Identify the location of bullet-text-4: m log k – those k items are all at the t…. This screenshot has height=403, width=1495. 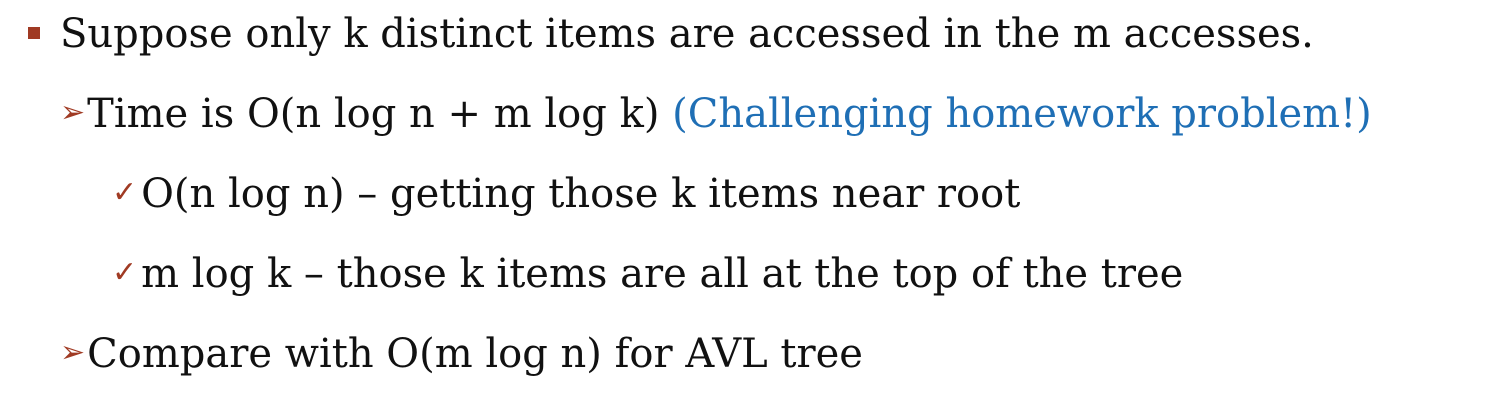
(662, 274).